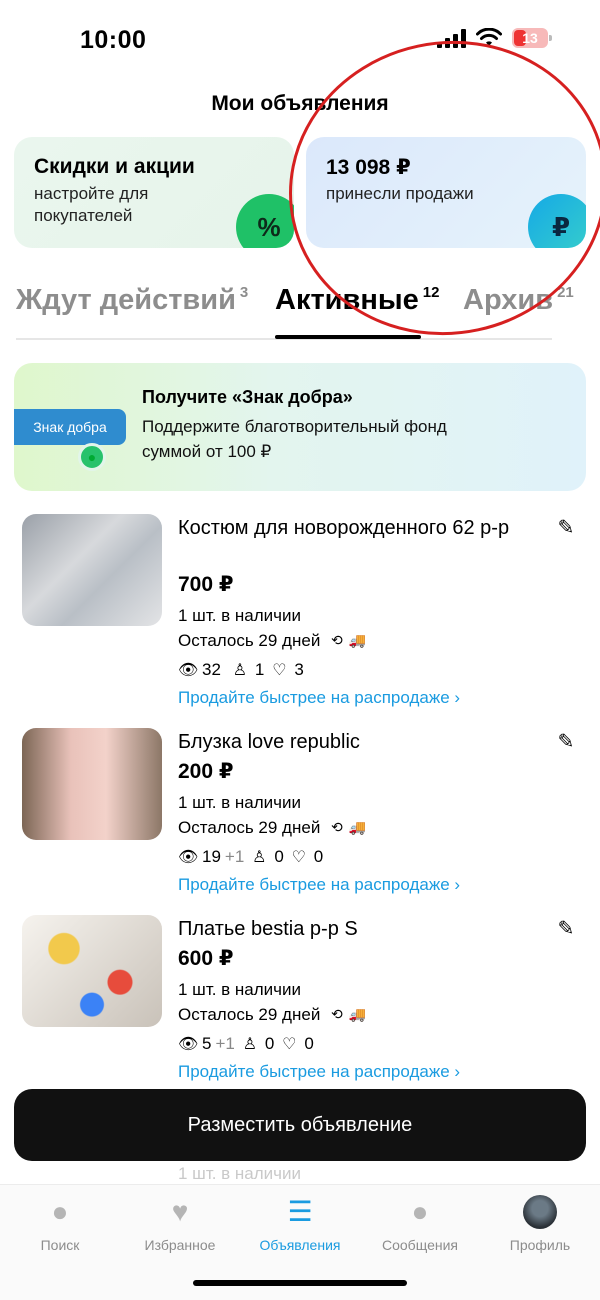  I want to click on listing-stats: 👁 32 ♙ 1 ♡ 3, so click(241, 670).